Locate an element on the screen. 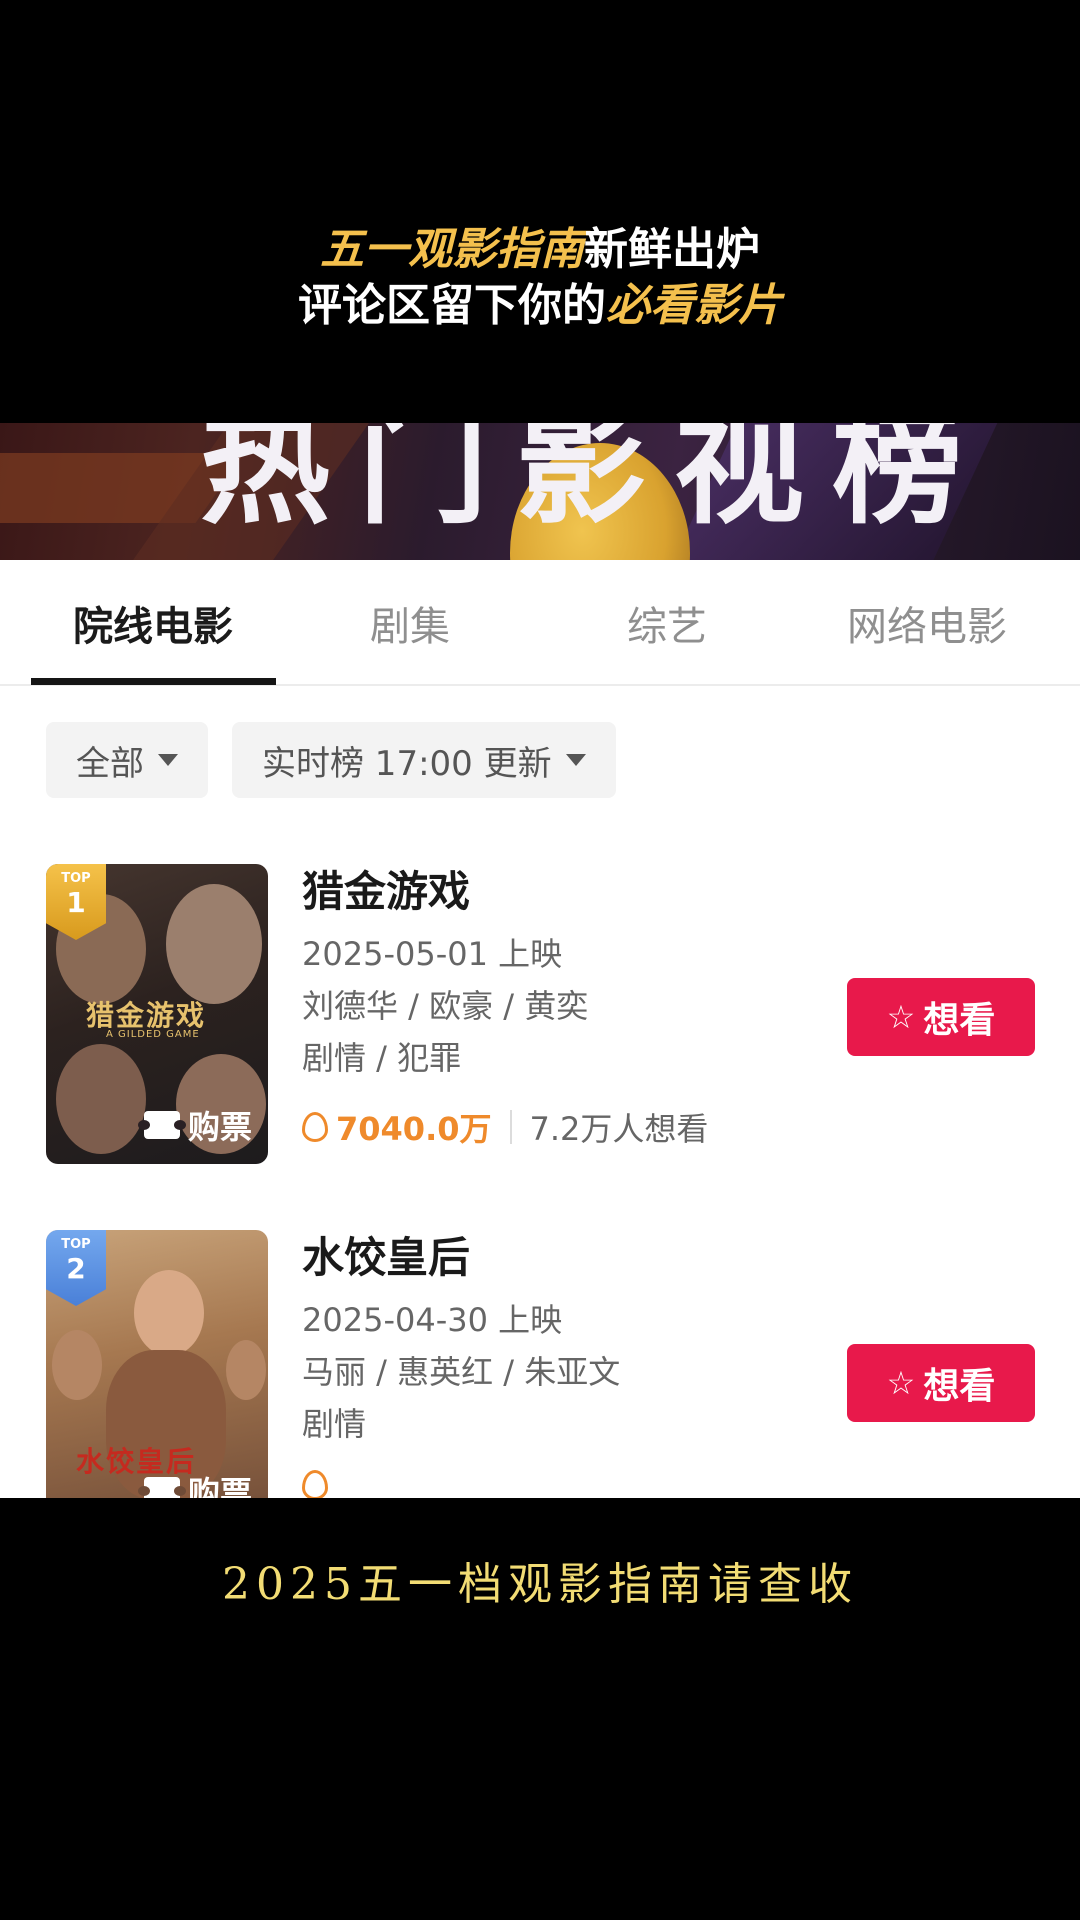 The image size is (1080, 1920). movie-title: 水饺皇后 is located at coordinates (461, 1258).